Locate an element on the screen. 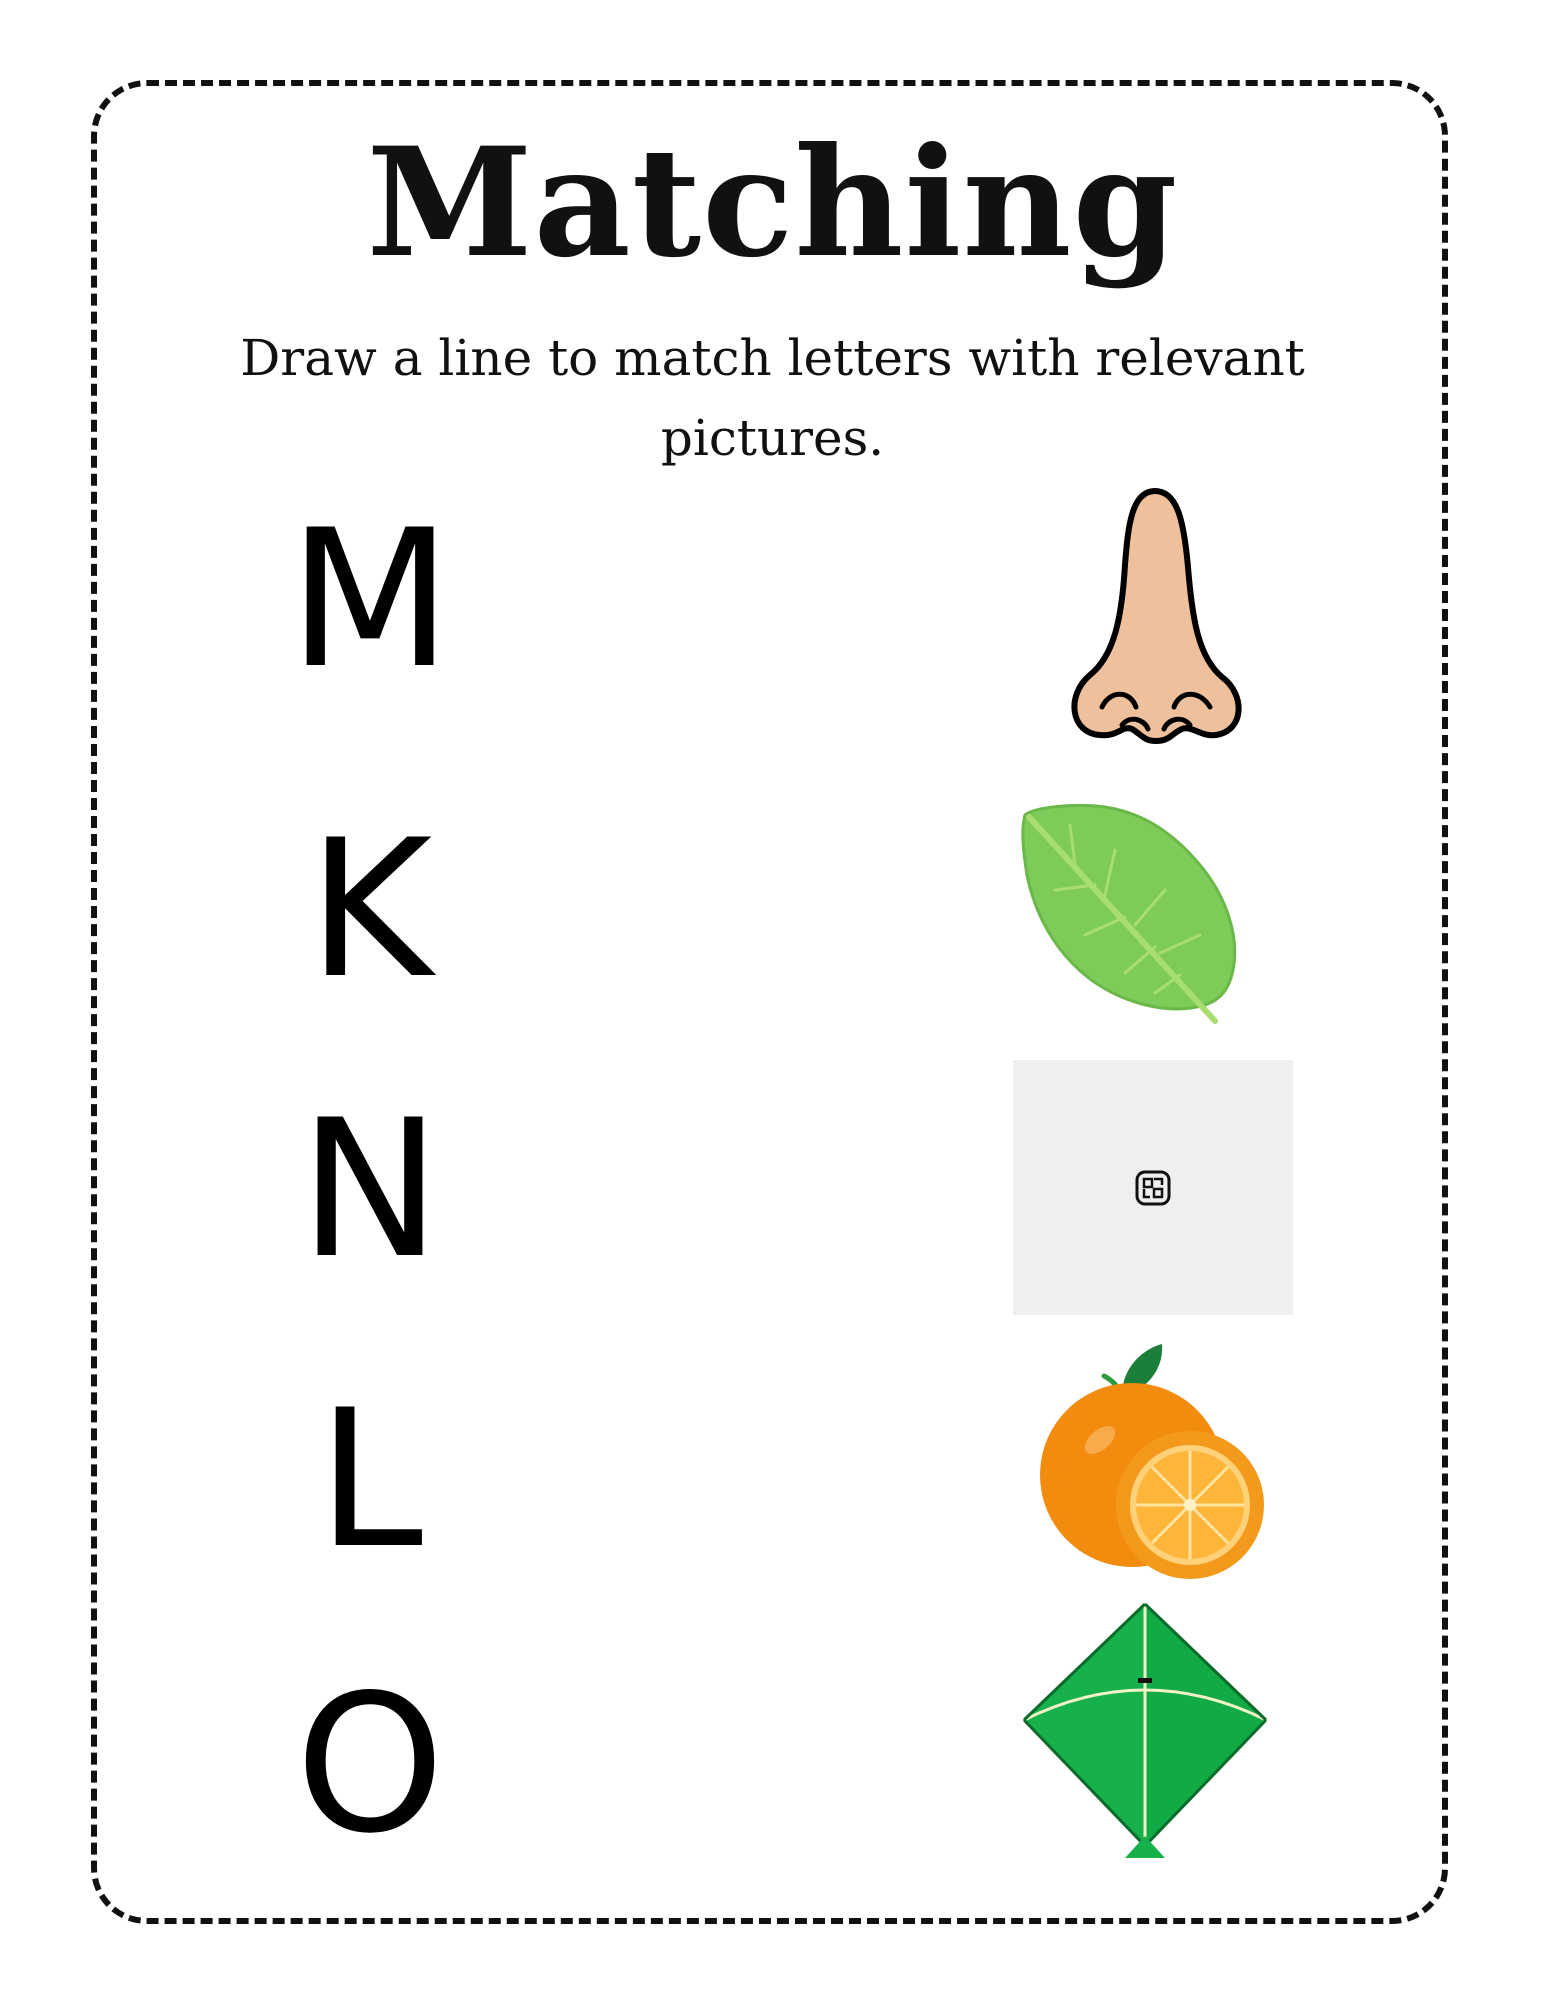 The width and height of the screenshot is (1545, 2000). letter-item: K is located at coordinates (370, 910).